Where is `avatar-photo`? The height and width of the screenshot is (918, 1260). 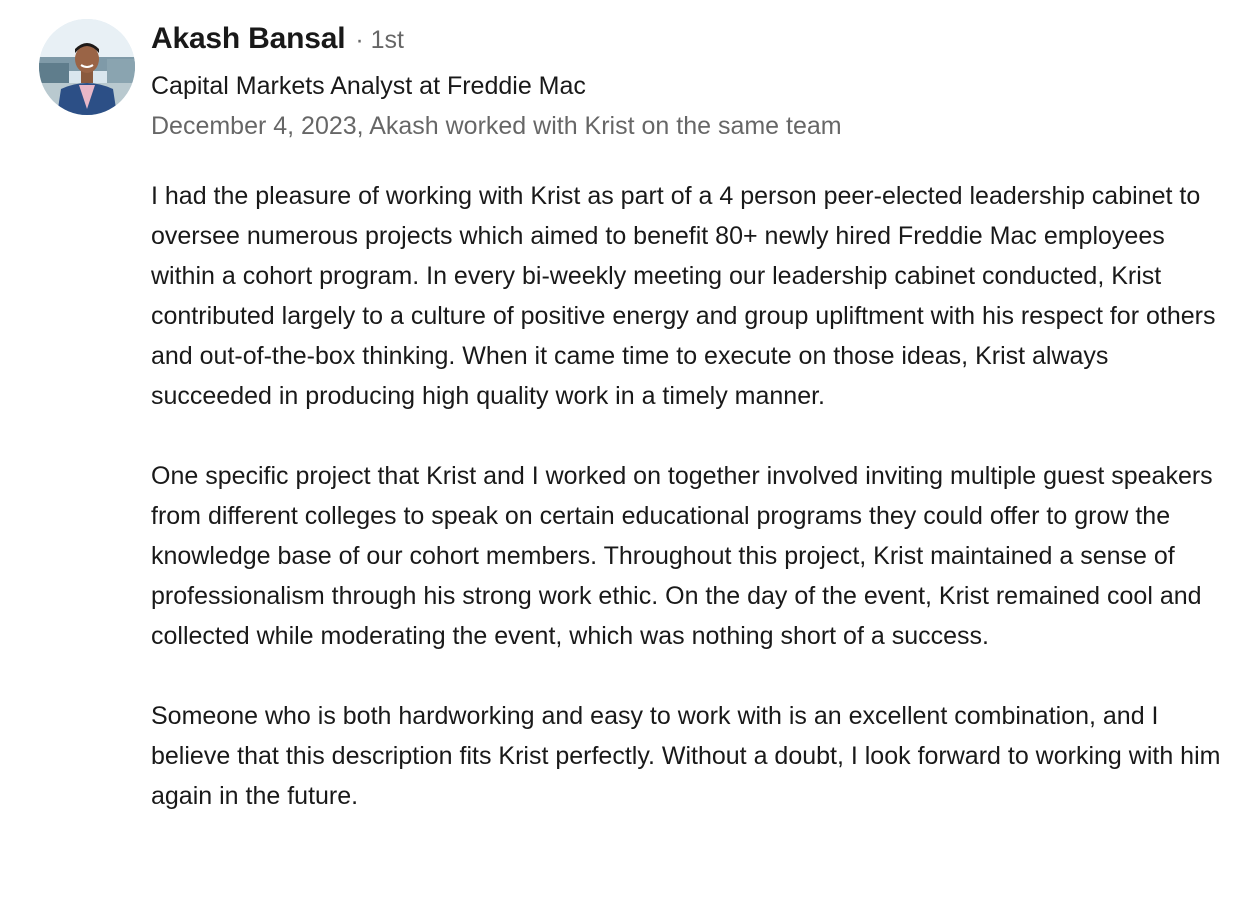 avatar-photo is located at coordinates (87, 67).